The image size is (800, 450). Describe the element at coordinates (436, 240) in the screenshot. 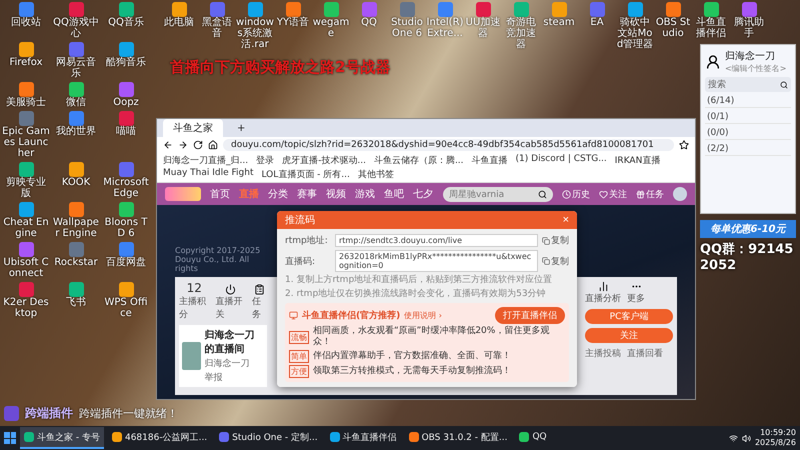

I see `input-field: rtmp://sendtc3.douyu.com/live` at that location.